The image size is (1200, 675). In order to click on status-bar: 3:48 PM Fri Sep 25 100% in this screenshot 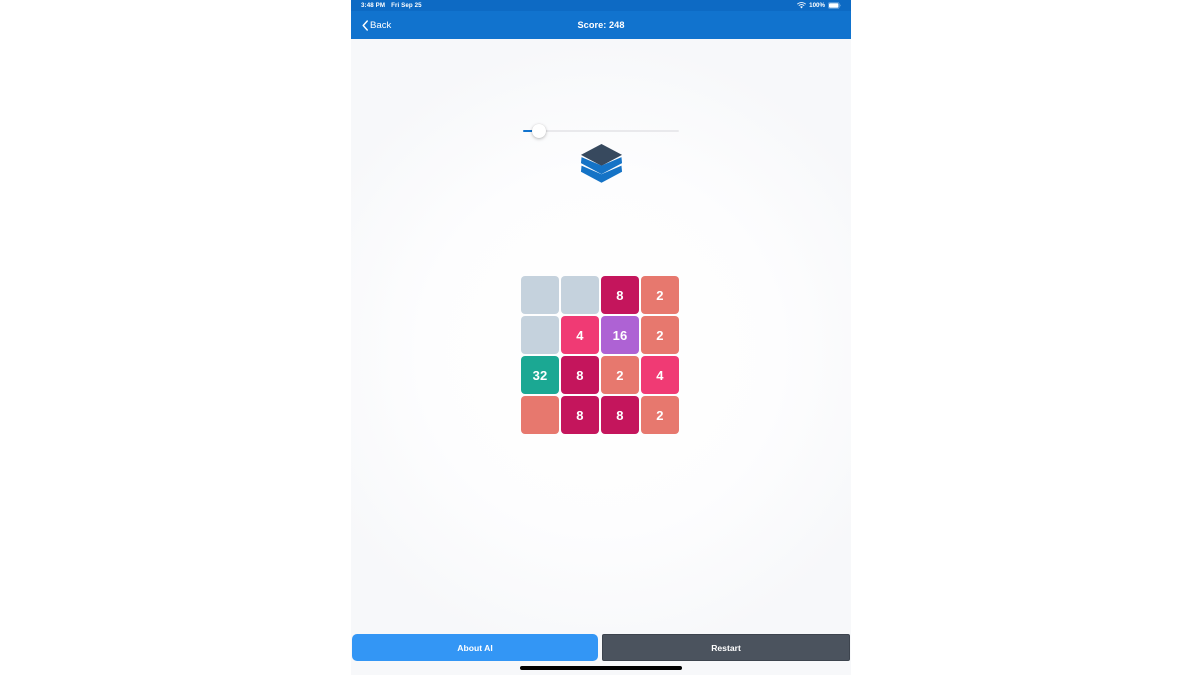, I will do `click(601, 5)`.